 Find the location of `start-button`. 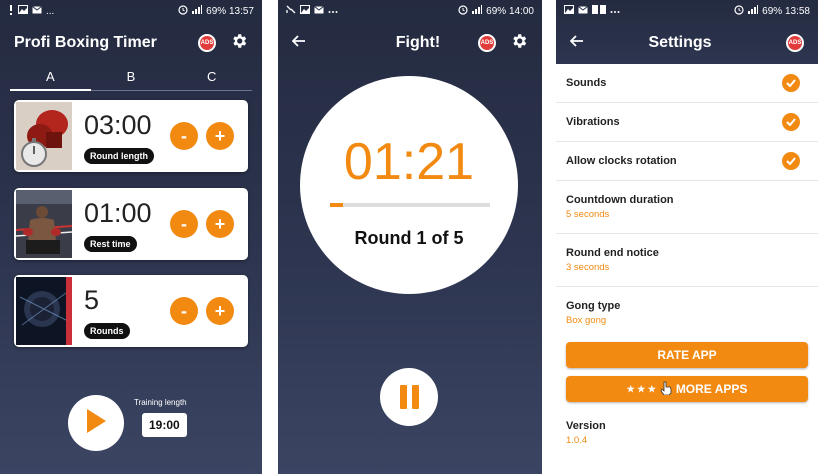

start-button is located at coordinates (96, 423).